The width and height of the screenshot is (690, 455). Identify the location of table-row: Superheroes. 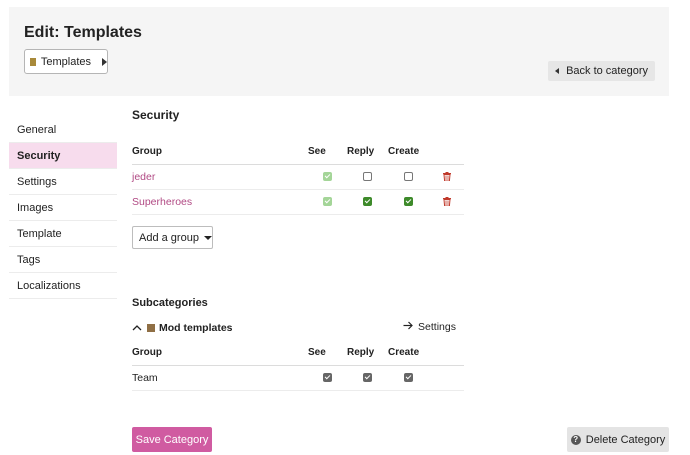
(298, 202).